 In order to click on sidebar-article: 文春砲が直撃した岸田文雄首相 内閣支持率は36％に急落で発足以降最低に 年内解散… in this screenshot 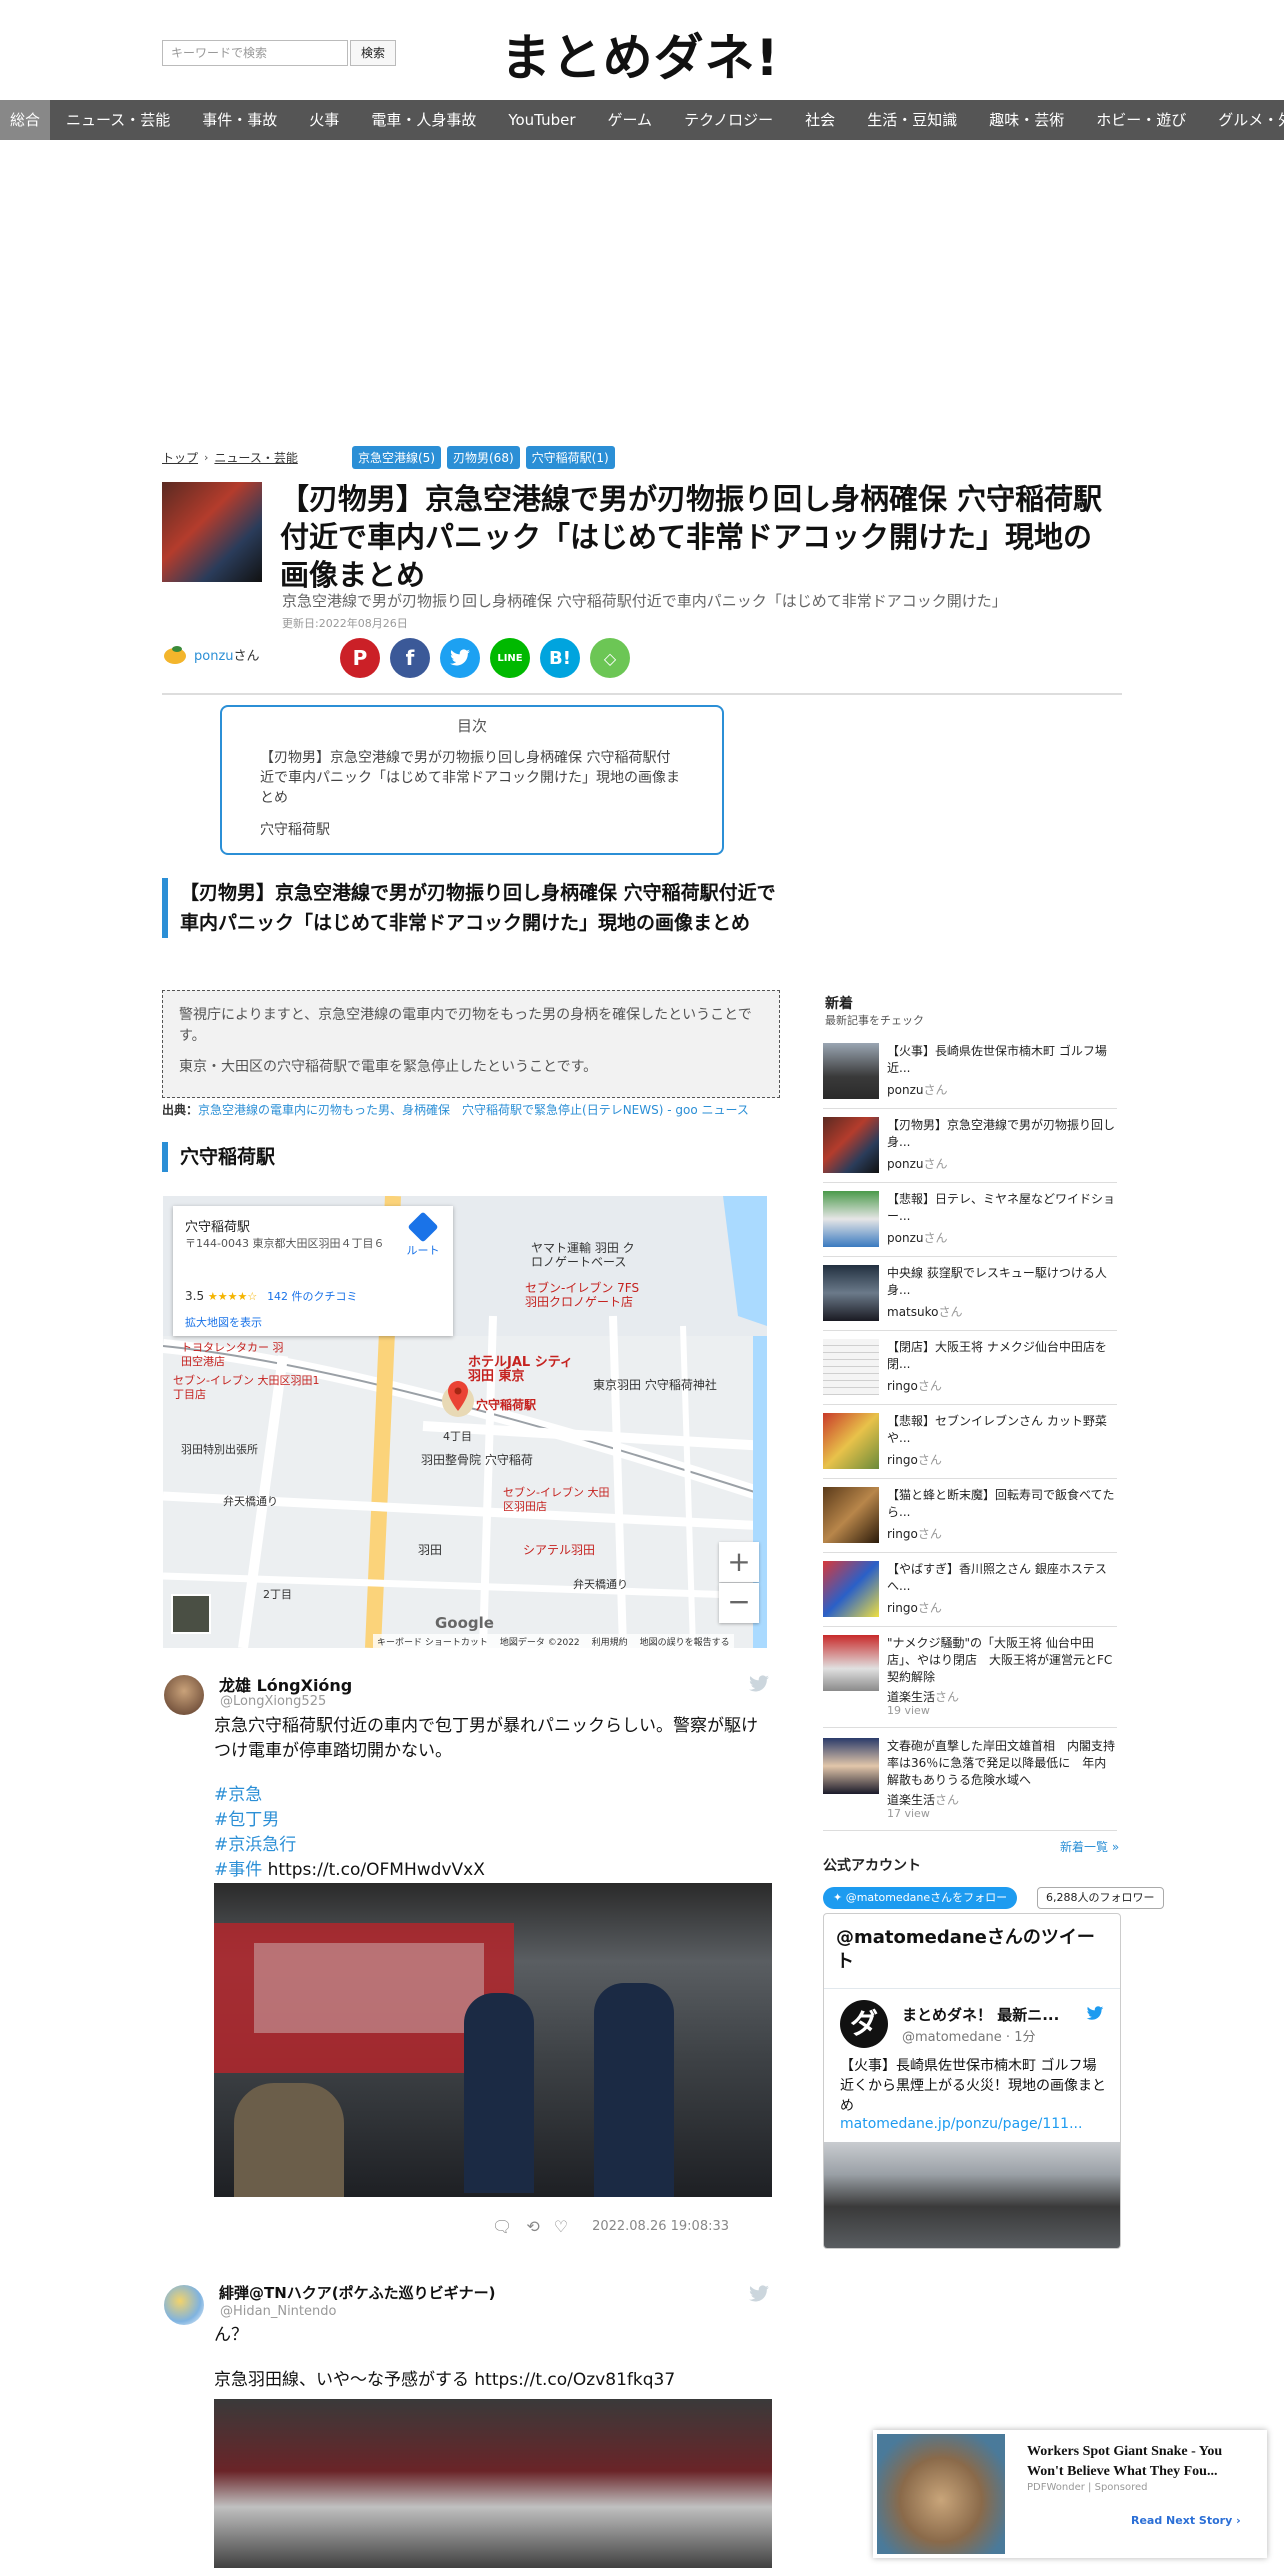, I will do `click(970, 1784)`.